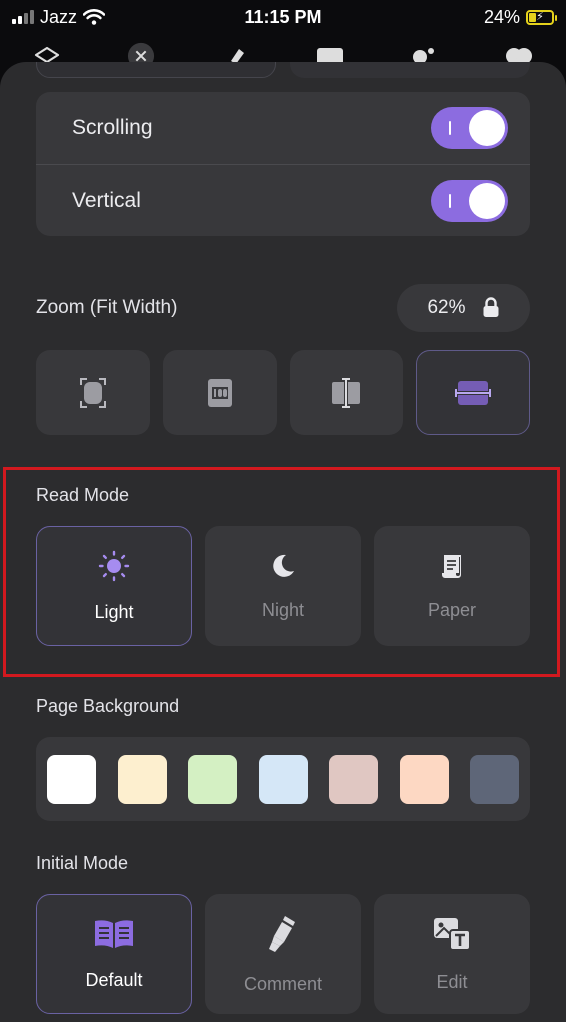 The width and height of the screenshot is (566, 1022). I want to click on vertical-row: Vertical, so click(283, 200).